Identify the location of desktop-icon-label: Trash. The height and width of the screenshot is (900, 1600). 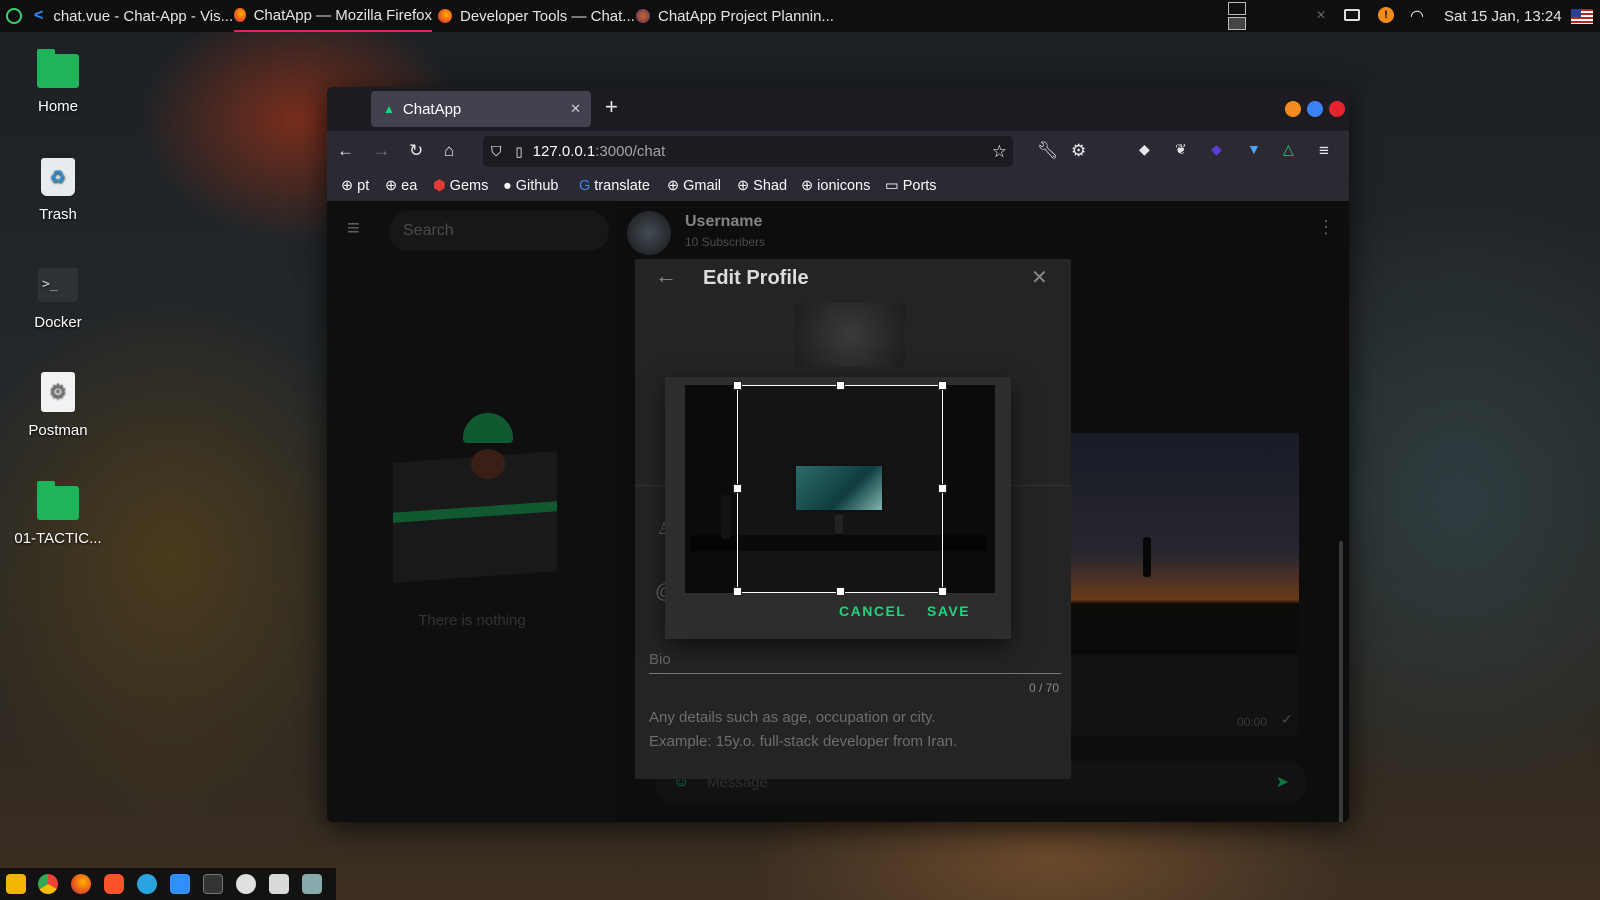
(58, 214).